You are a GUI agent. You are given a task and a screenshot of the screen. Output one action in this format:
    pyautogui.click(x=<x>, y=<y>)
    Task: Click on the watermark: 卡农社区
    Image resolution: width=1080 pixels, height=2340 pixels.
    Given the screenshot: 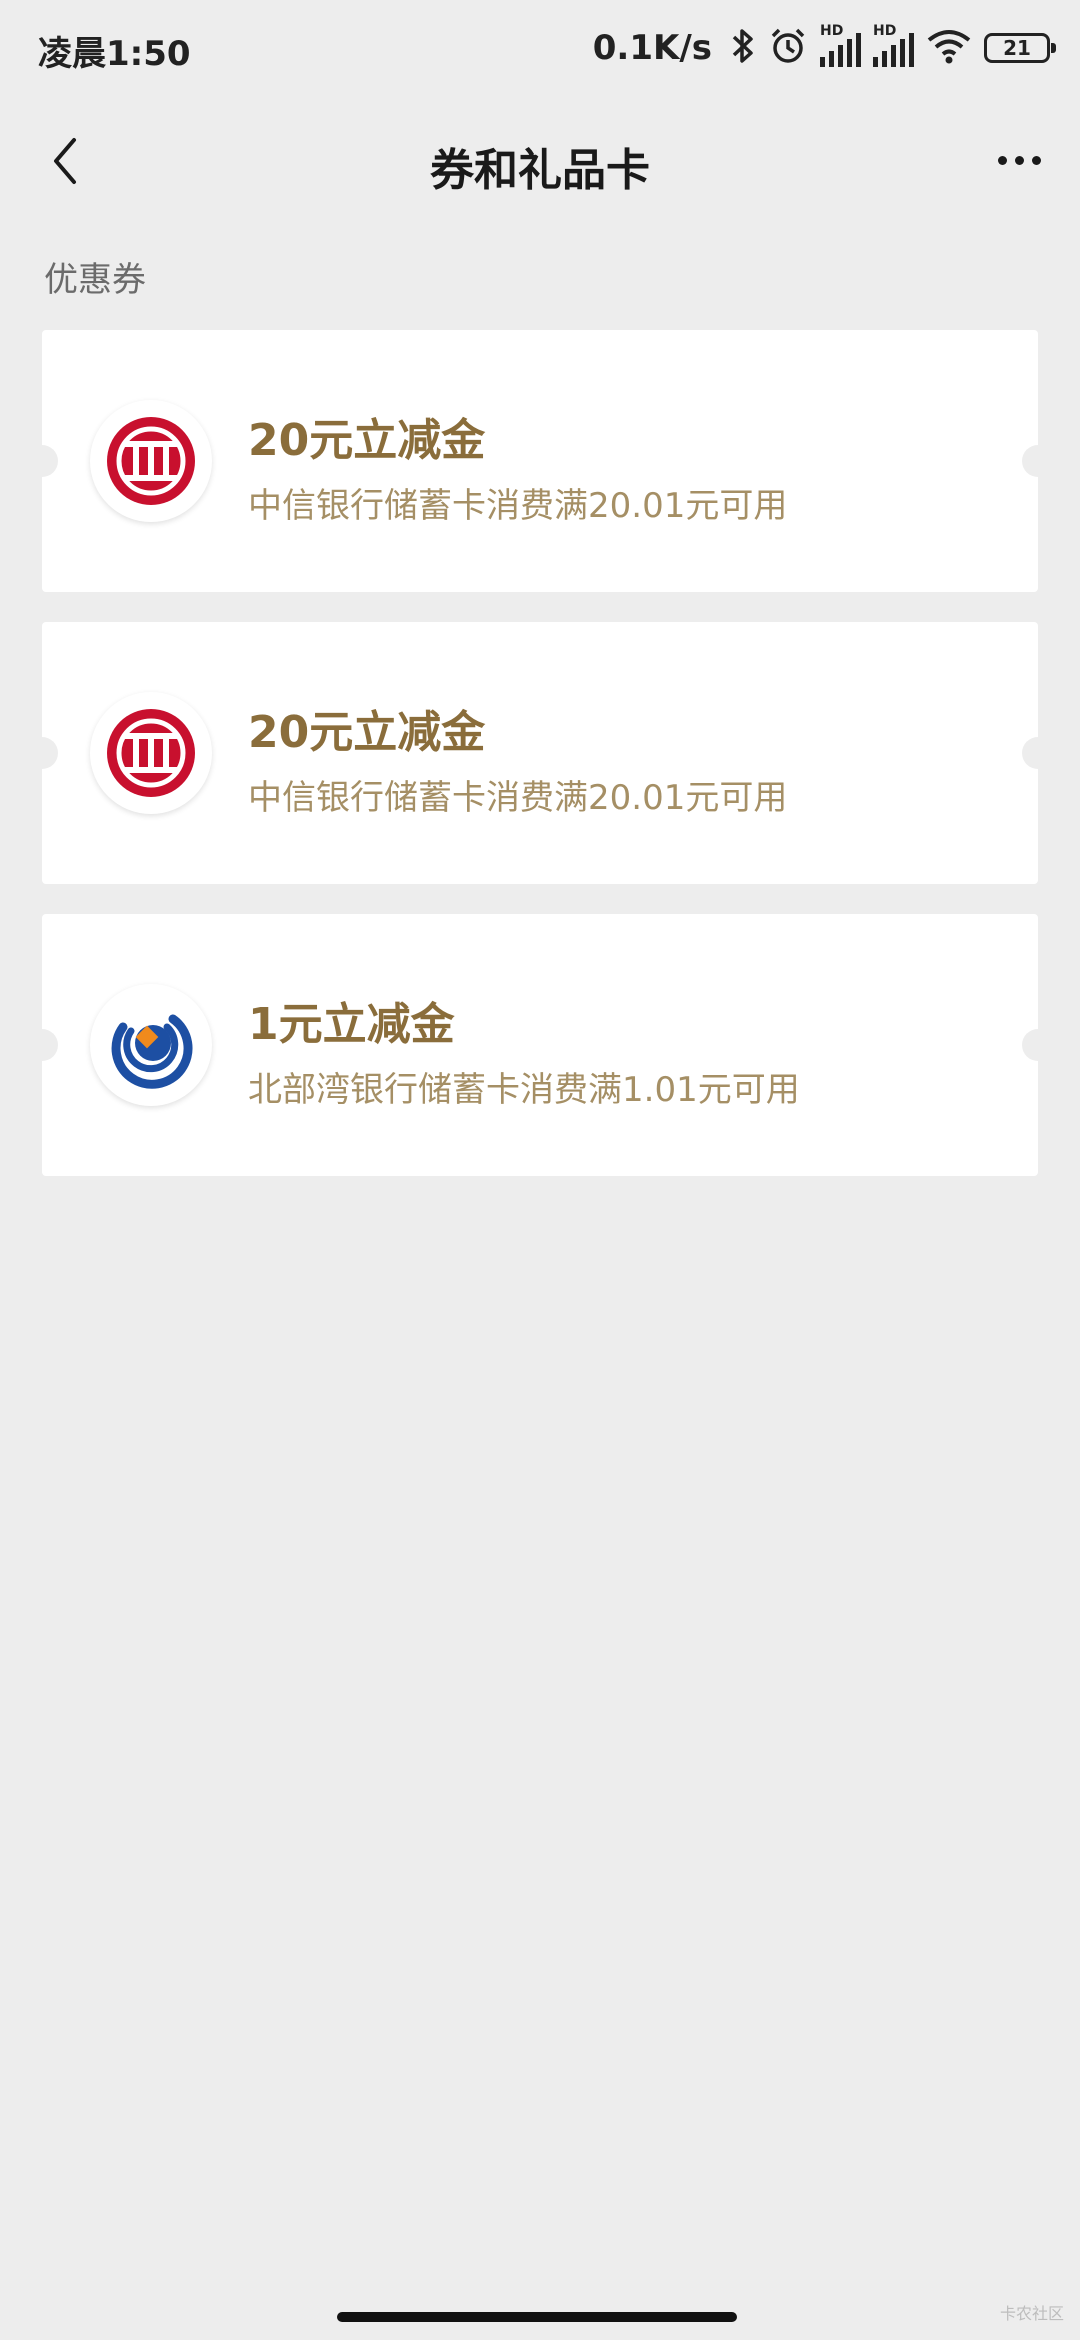 What is the action you would take?
    pyautogui.click(x=1031, y=2313)
    